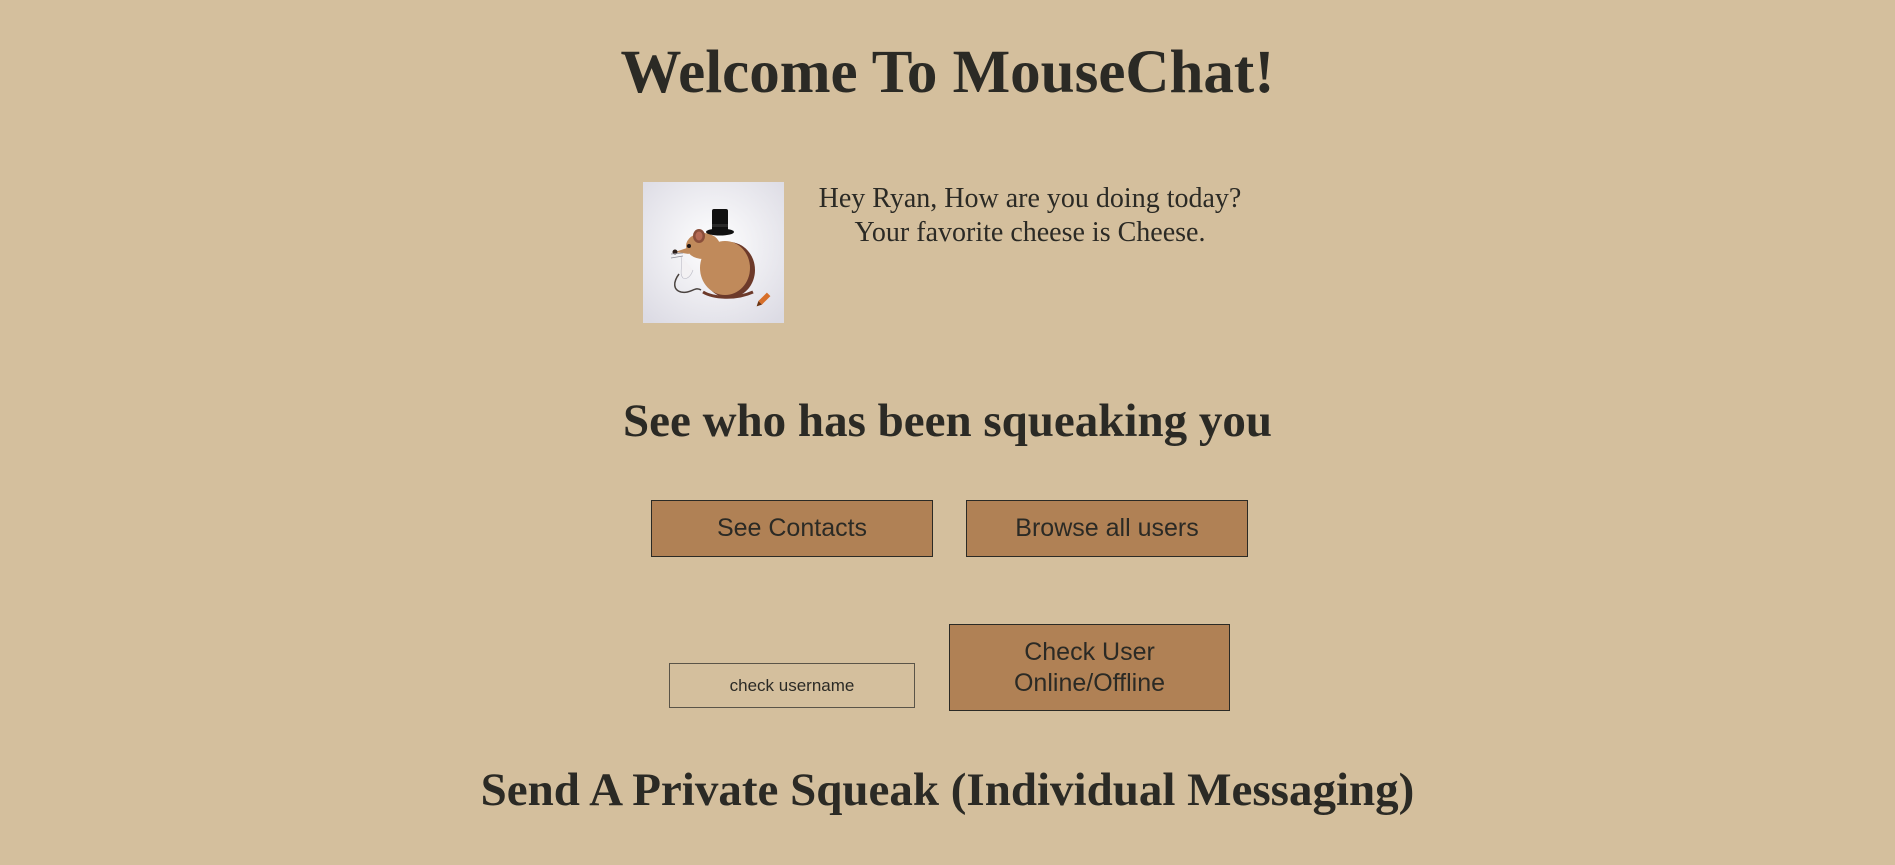  What do you see at coordinates (1030, 232) in the screenshot?
I see `greeting-line-2: Your favorite cheese is Cheese.` at bounding box center [1030, 232].